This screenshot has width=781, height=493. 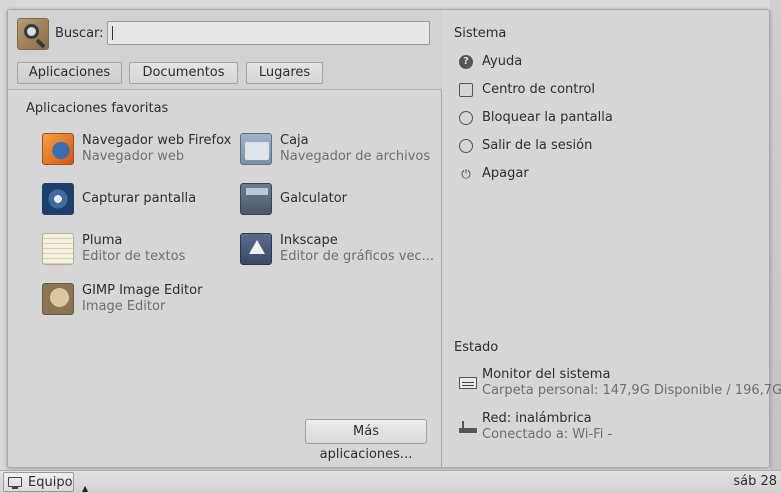 I want to click on text-editor-icon, so click(x=58, y=249).